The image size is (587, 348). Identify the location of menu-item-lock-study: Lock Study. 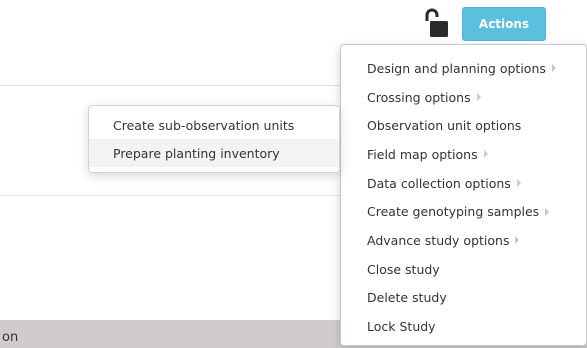
(463, 326).